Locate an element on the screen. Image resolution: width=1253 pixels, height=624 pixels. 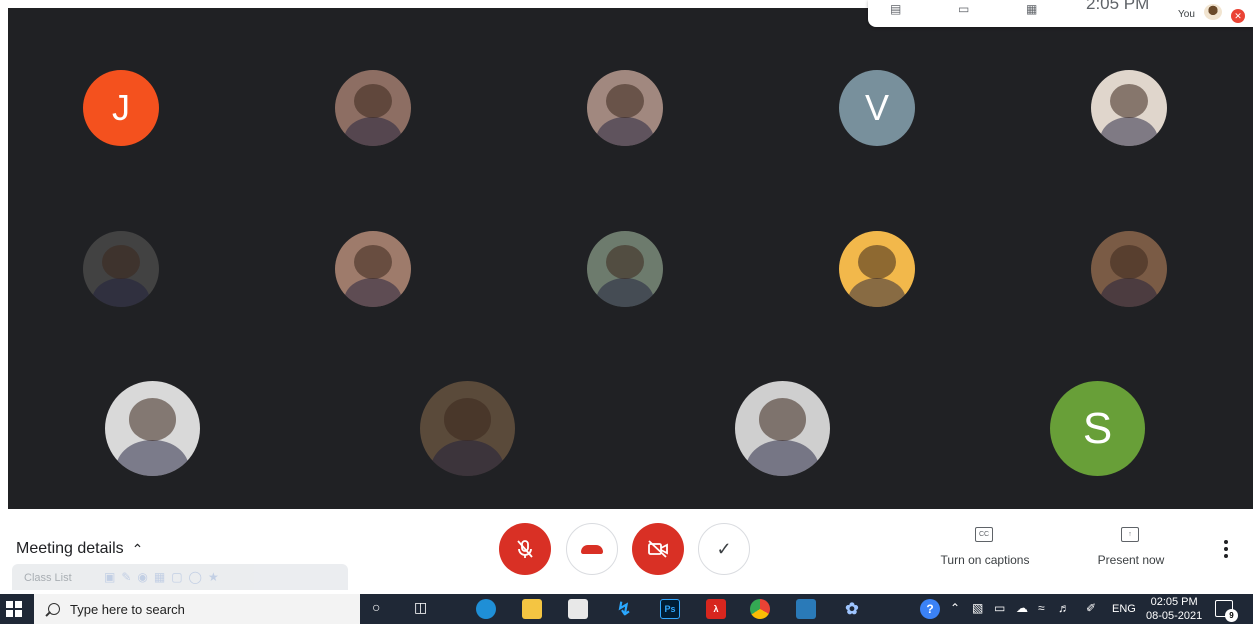
task-view-icon: ◫ is located at coordinates (420, 607).